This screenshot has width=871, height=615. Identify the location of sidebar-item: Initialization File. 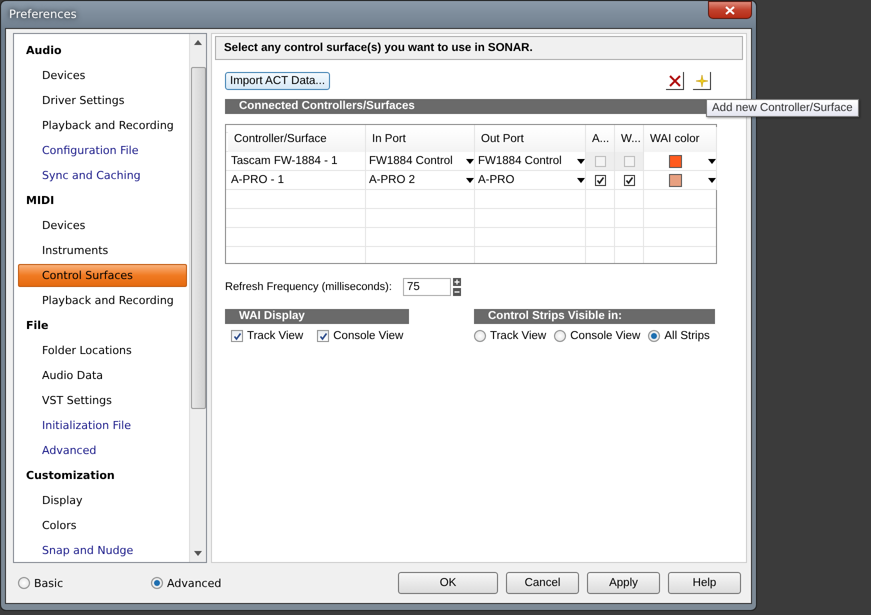
(102, 425).